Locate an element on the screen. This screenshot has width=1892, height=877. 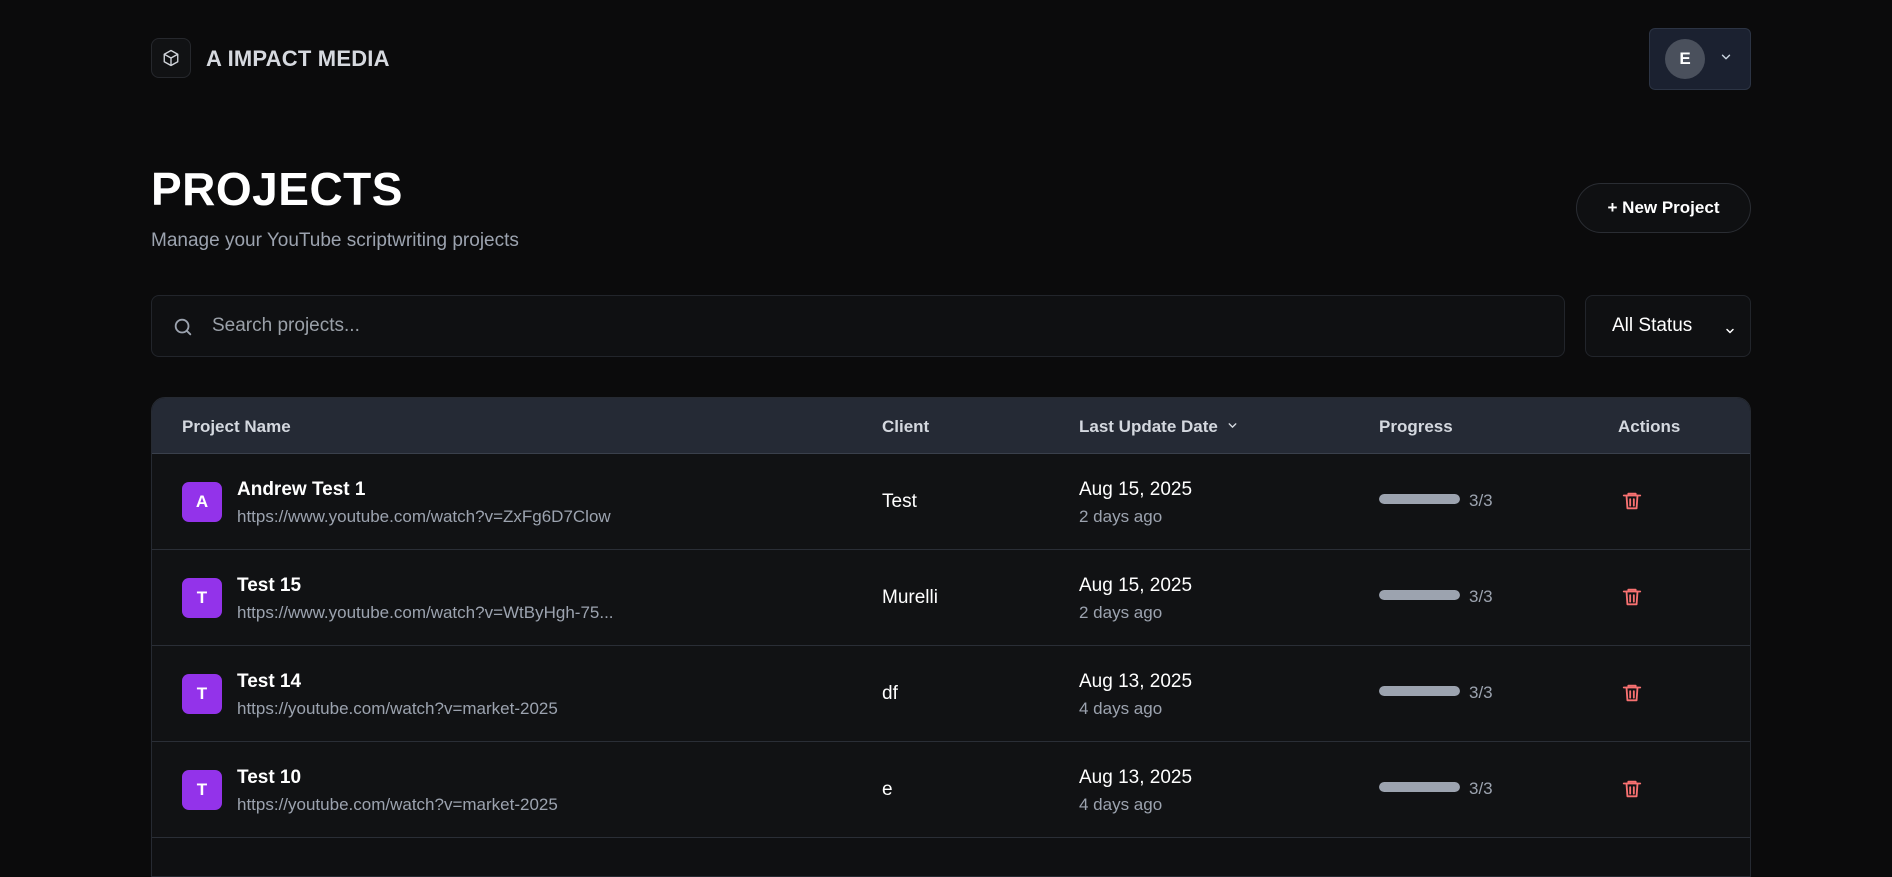
user-menu-button: E is located at coordinates (1700, 59).